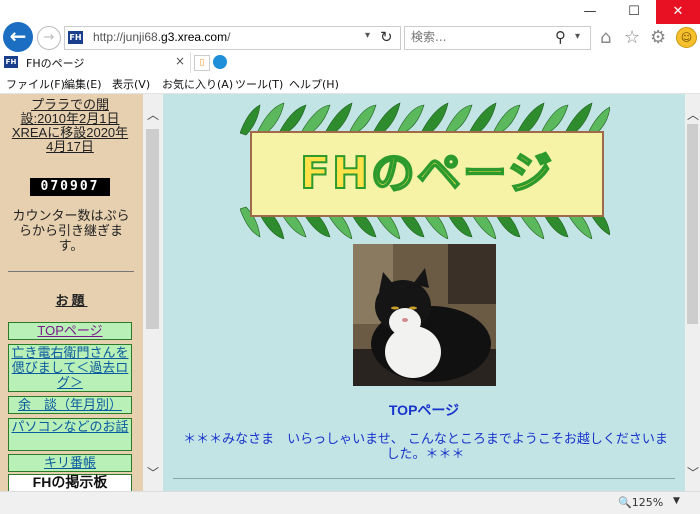 This screenshot has width=700, height=514. What do you see at coordinates (632, 37) in the screenshot?
I see `favorites-star-icon: ☆` at bounding box center [632, 37].